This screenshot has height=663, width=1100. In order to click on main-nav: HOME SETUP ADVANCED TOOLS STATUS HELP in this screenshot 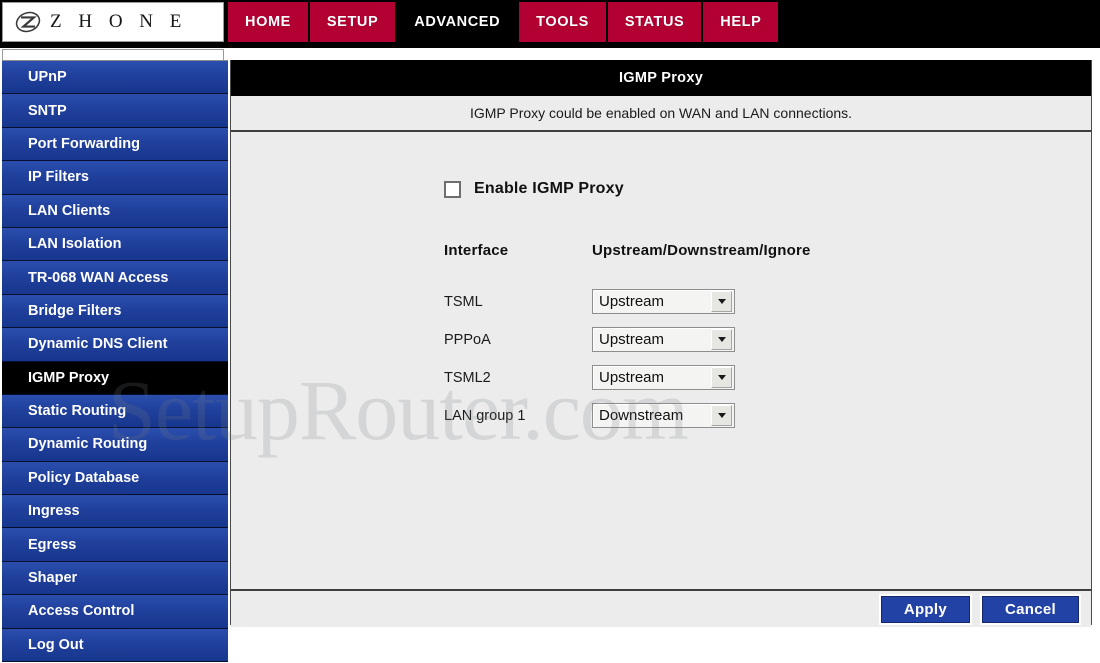, I will do `click(504, 22)`.